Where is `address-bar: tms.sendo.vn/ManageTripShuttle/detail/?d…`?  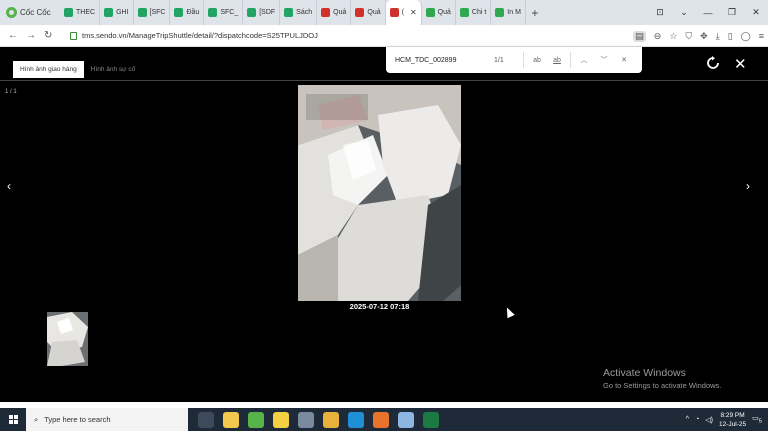 address-bar: tms.sendo.vn/ManageTripShuttle/detail/?d… is located at coordinates (310, 35).